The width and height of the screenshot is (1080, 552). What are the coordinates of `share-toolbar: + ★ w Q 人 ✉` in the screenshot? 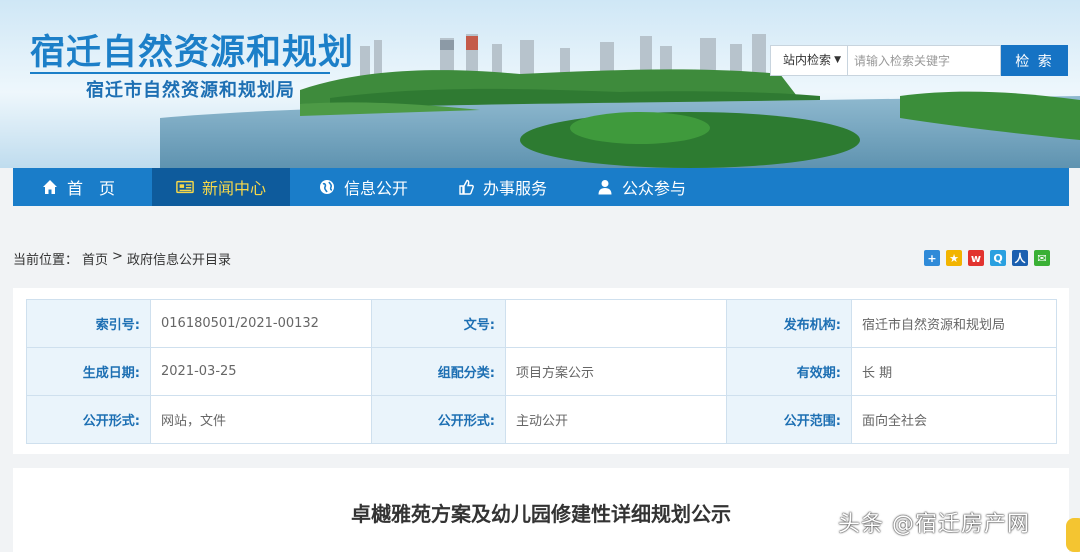 It's located at (987, 258).